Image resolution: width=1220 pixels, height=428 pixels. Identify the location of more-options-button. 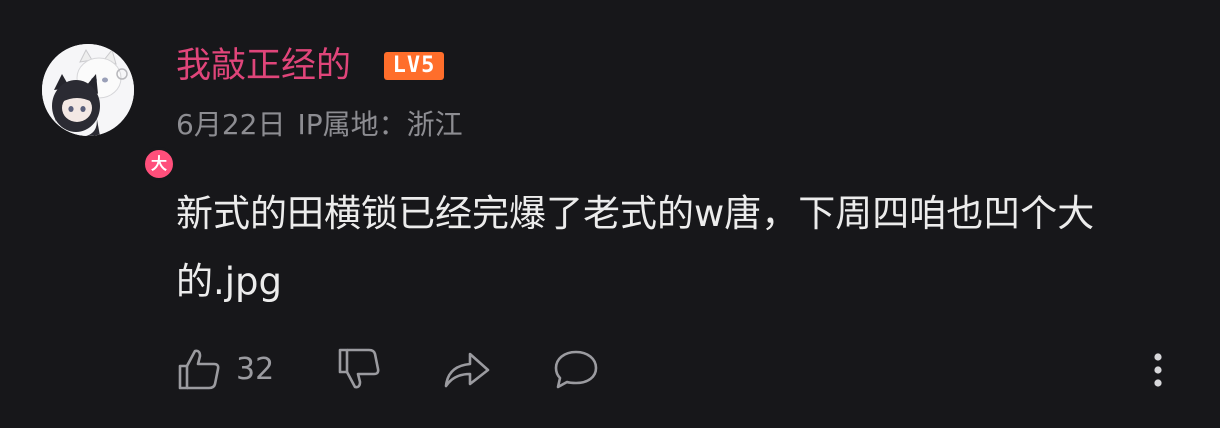
(1158, 369).